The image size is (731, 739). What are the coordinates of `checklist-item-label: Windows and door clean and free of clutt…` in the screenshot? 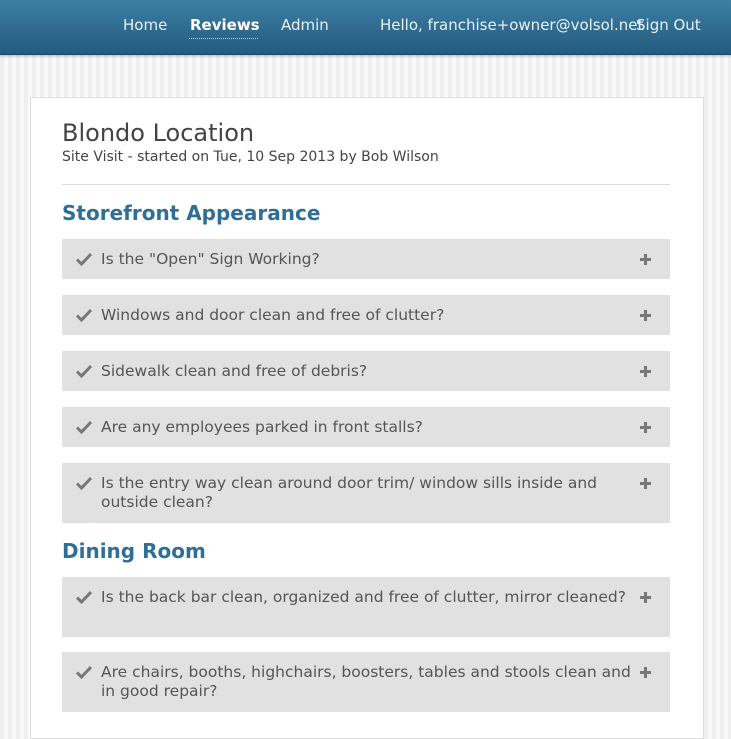 It's located at (273, 315).